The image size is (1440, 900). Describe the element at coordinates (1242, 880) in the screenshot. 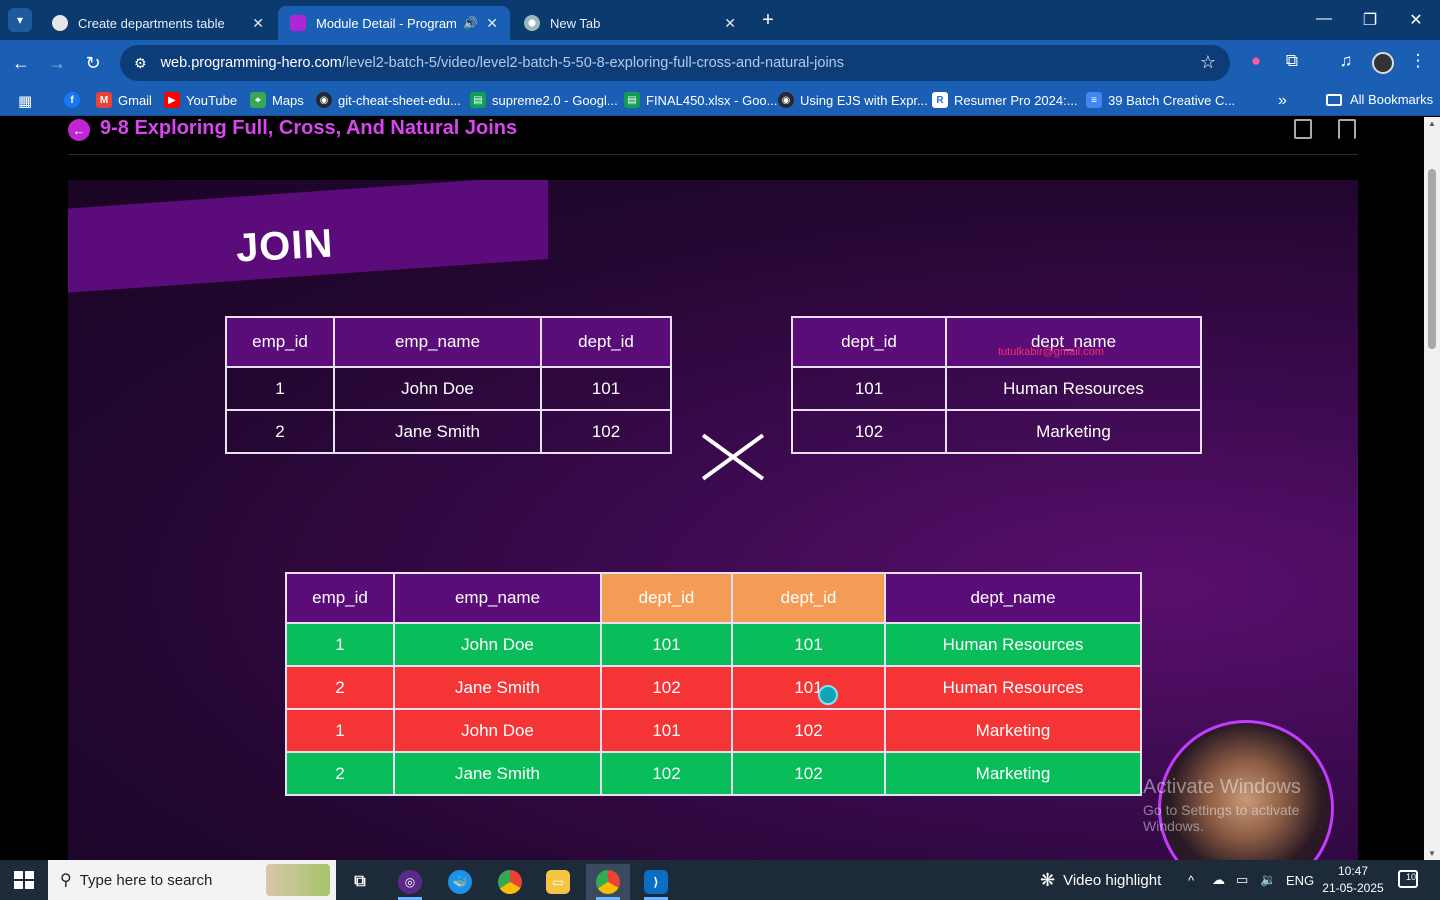

I see `network-icon: ▭` at that location.